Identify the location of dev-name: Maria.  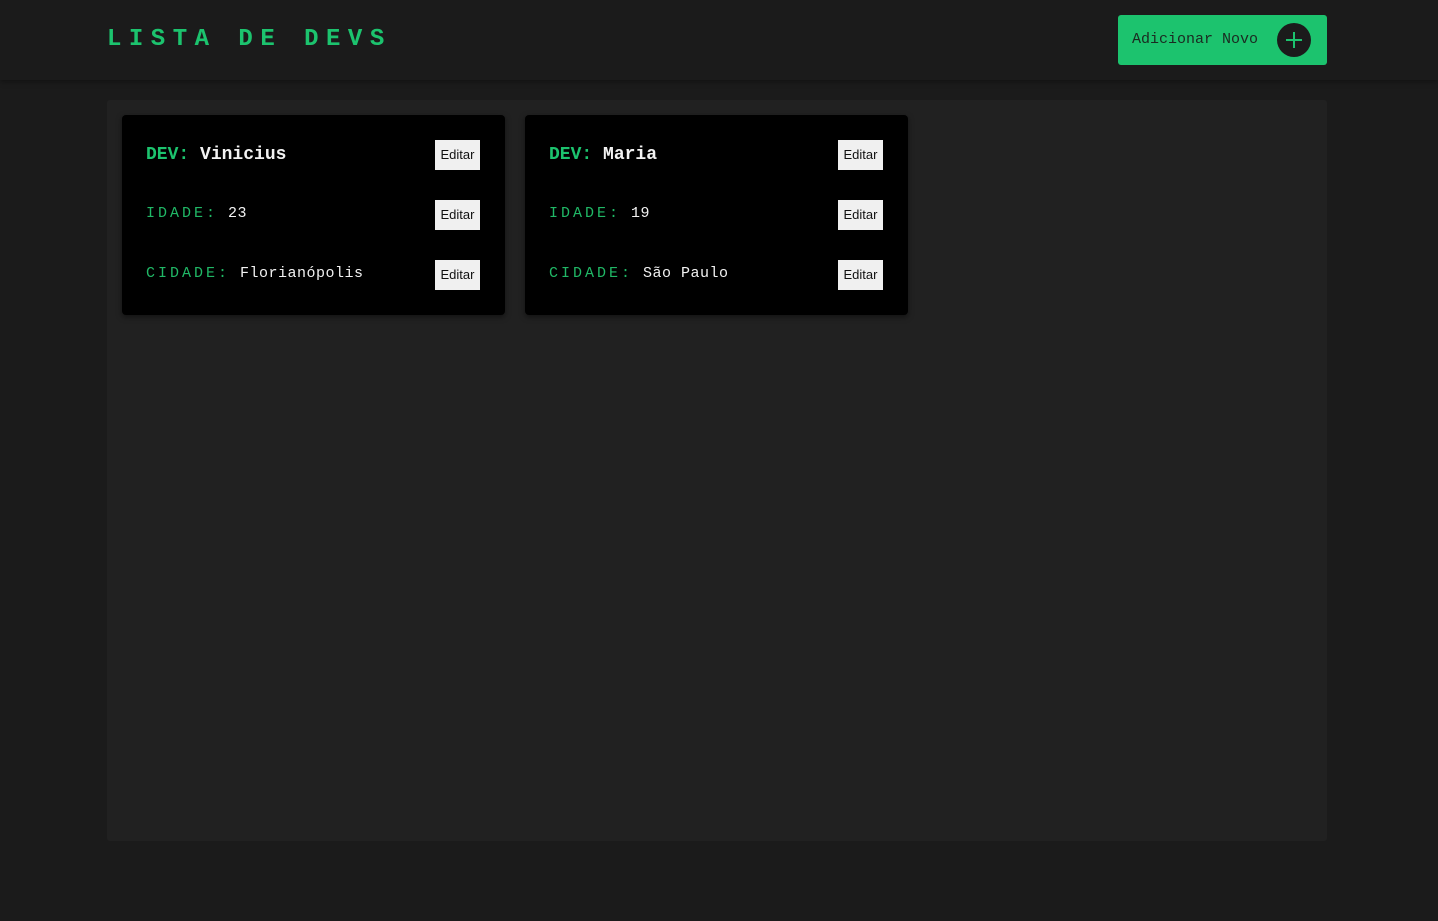
(630, 155).